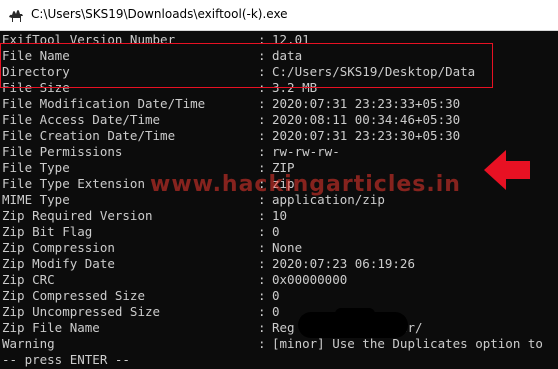 The width and height of the screenshot is (558, 369). What do you see at coordinates (355, 314) in the screenshot?
I see `redaction-blot` at bounding box center [355, 314].